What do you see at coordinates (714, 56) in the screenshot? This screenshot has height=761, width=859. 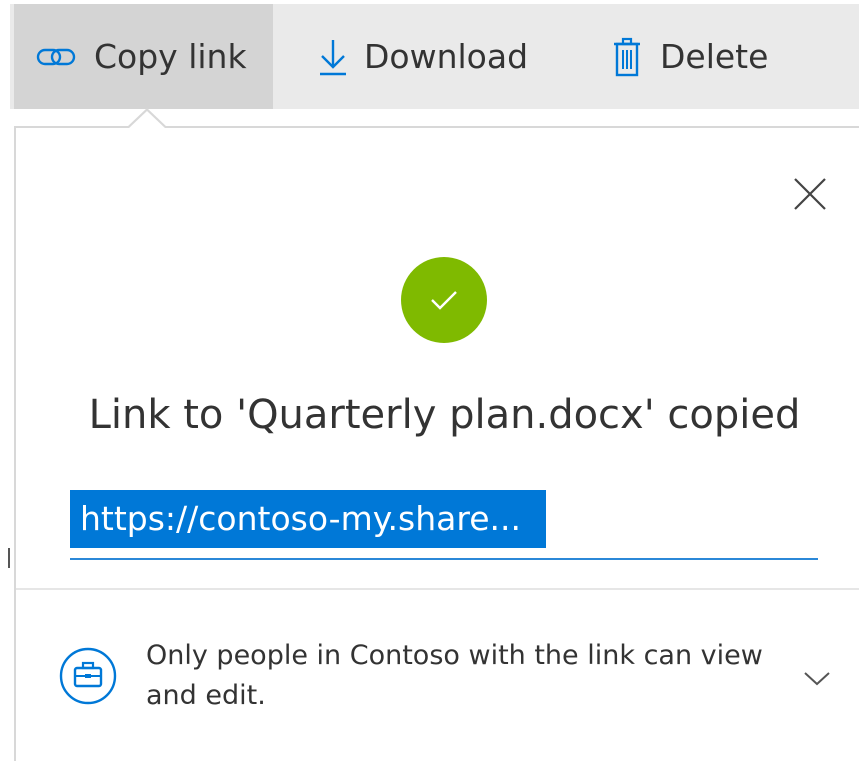 I see `delete-label: Delete` at bounding box center [714, 56].